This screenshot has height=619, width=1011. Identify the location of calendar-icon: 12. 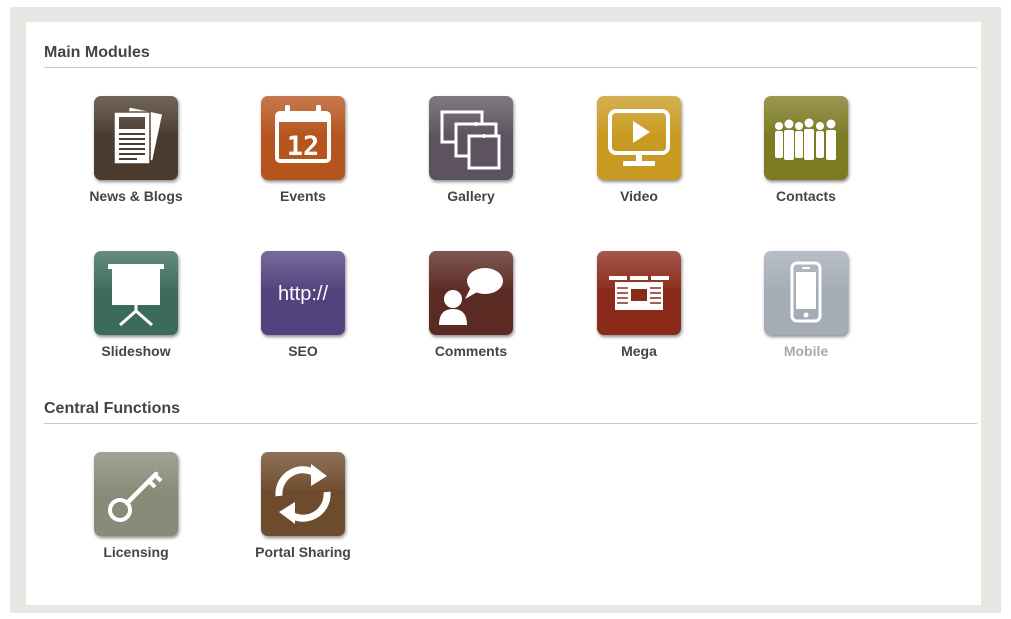
(303, 138).